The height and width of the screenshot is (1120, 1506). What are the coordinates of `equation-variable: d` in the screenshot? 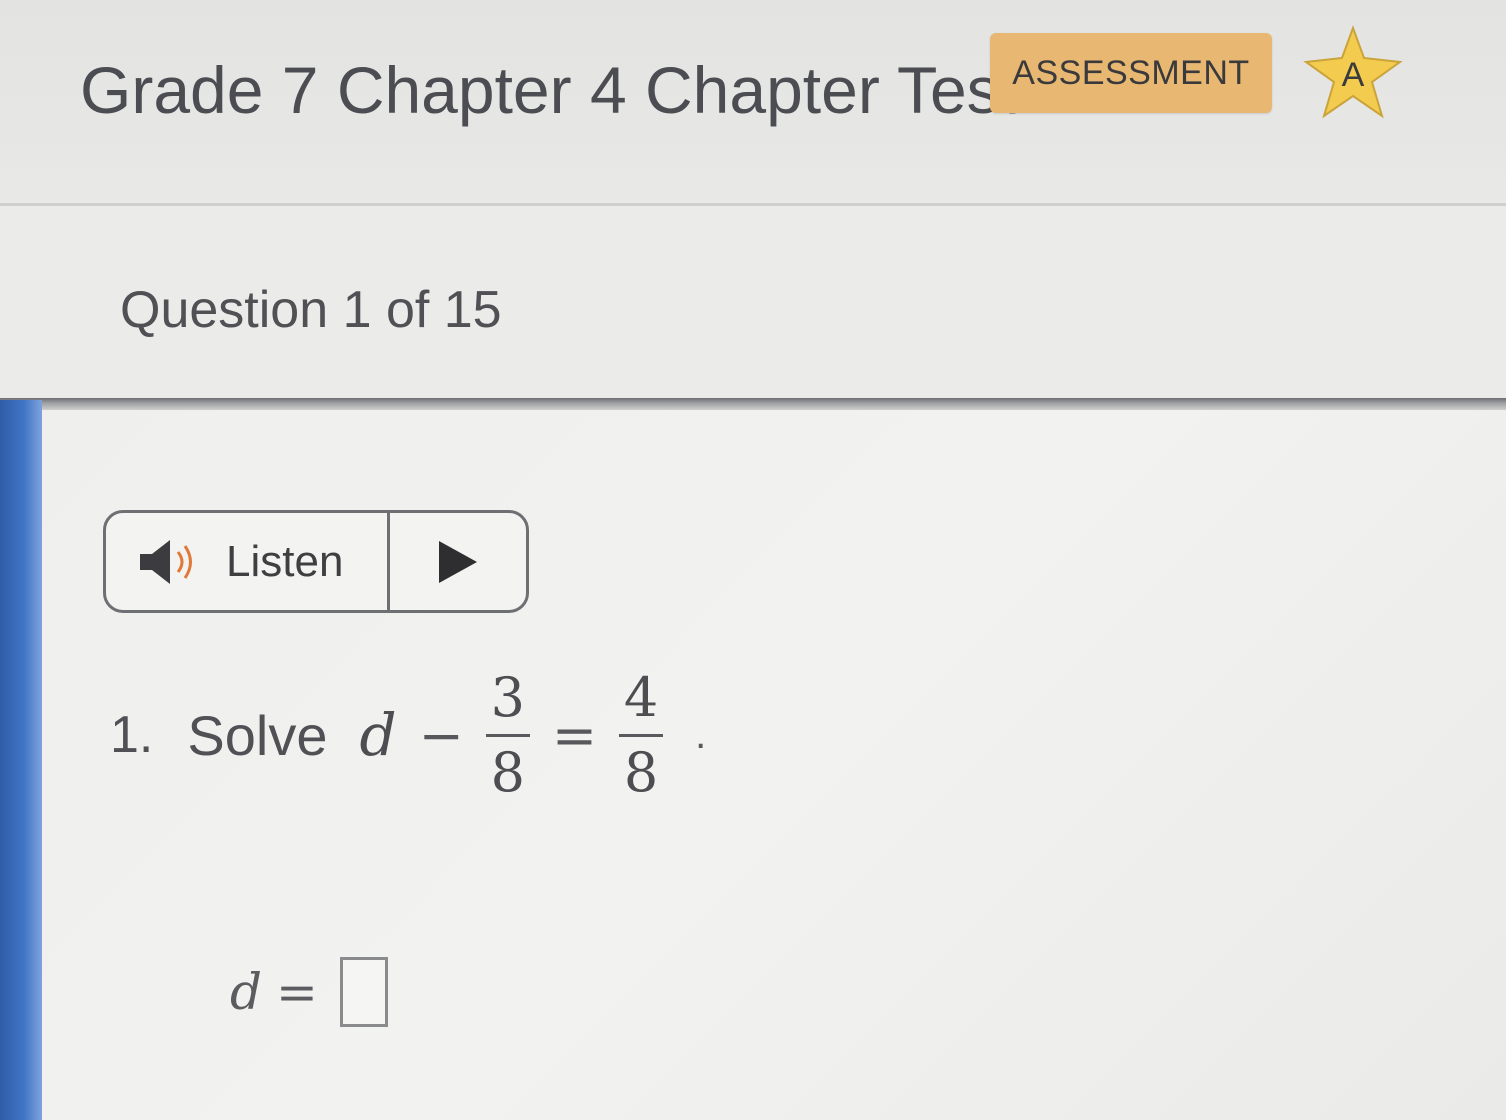 It's located at (378, 735).